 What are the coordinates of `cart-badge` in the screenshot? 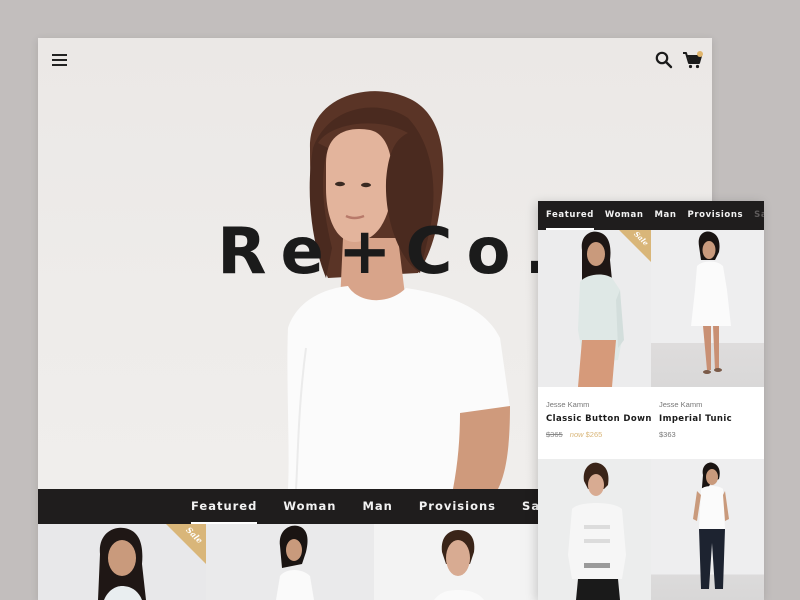 It's located at (700, 54).